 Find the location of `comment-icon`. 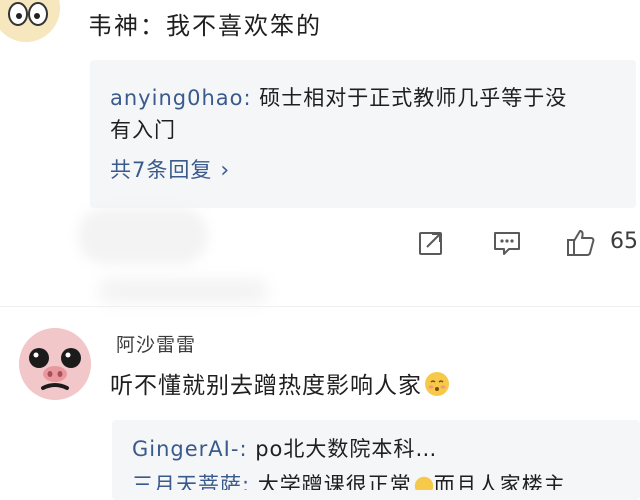

comment-icon is located at coordinates (507, 243).